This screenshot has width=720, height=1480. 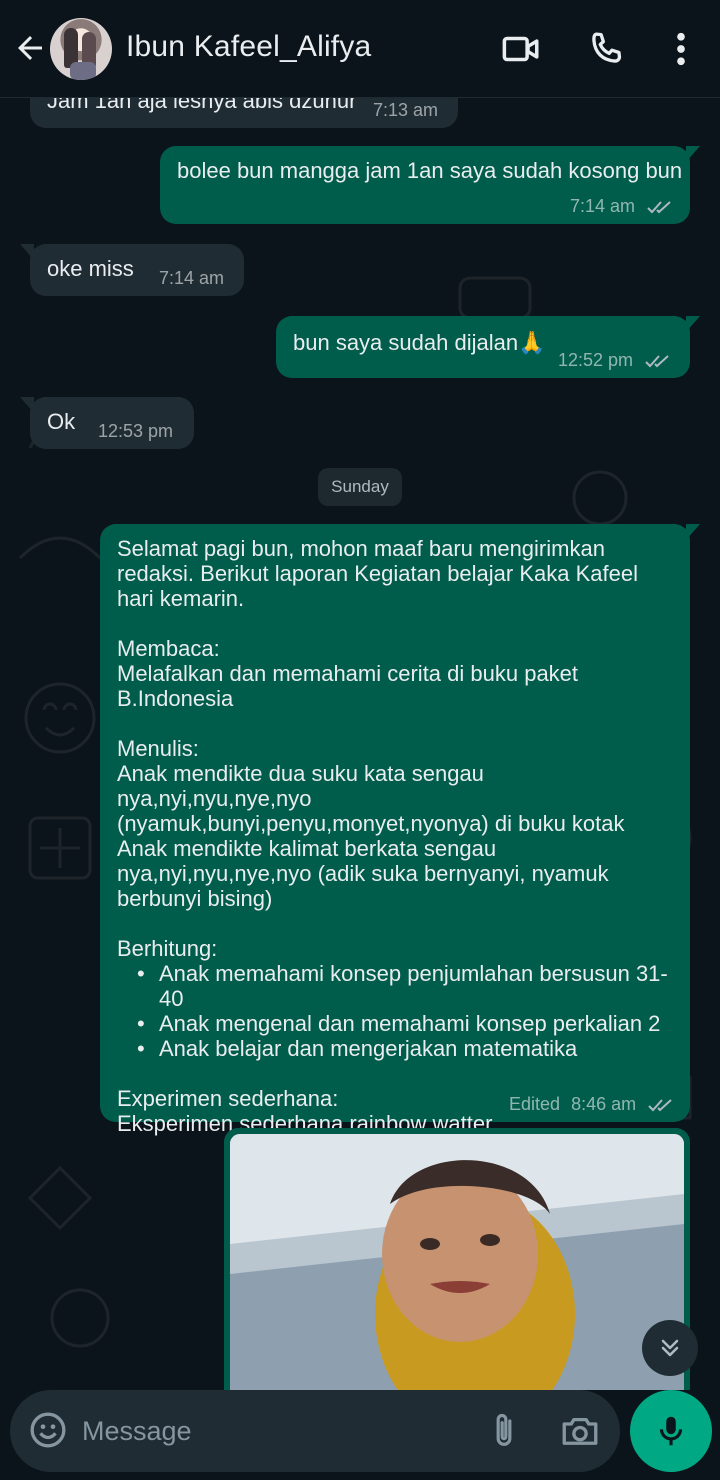 I want to click on microphone-icon, so click(x=671, y=1431).